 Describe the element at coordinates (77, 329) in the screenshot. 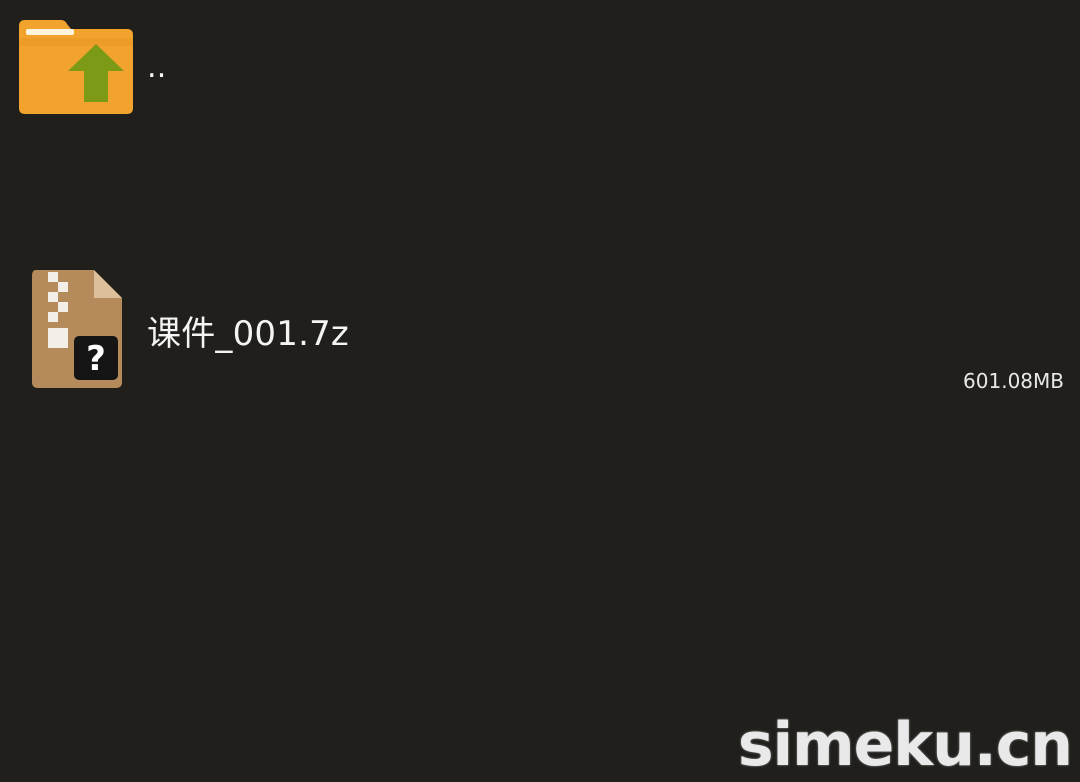

I see `archive-unknown-icon: ?` at that location.